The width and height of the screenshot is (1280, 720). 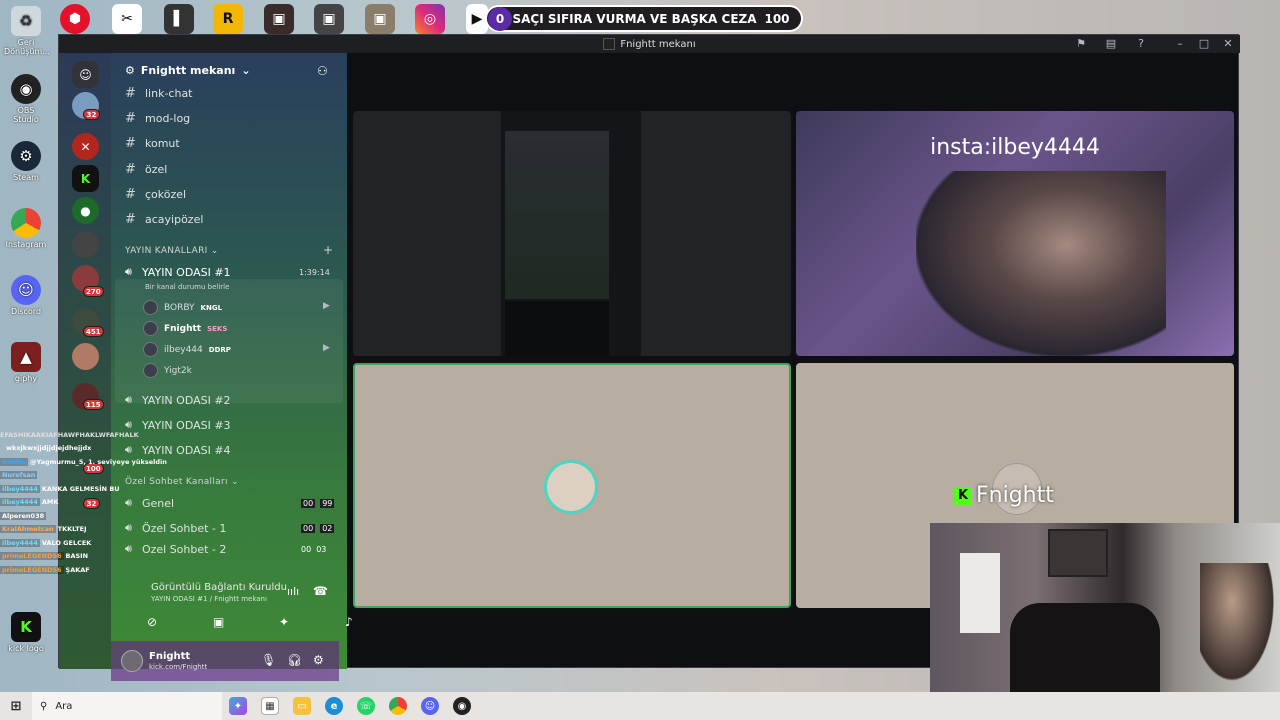 What do you see at coordinates (93, 291) in the screenshot?
I see `mention-badge: 270` at bounding box center [93, 291].